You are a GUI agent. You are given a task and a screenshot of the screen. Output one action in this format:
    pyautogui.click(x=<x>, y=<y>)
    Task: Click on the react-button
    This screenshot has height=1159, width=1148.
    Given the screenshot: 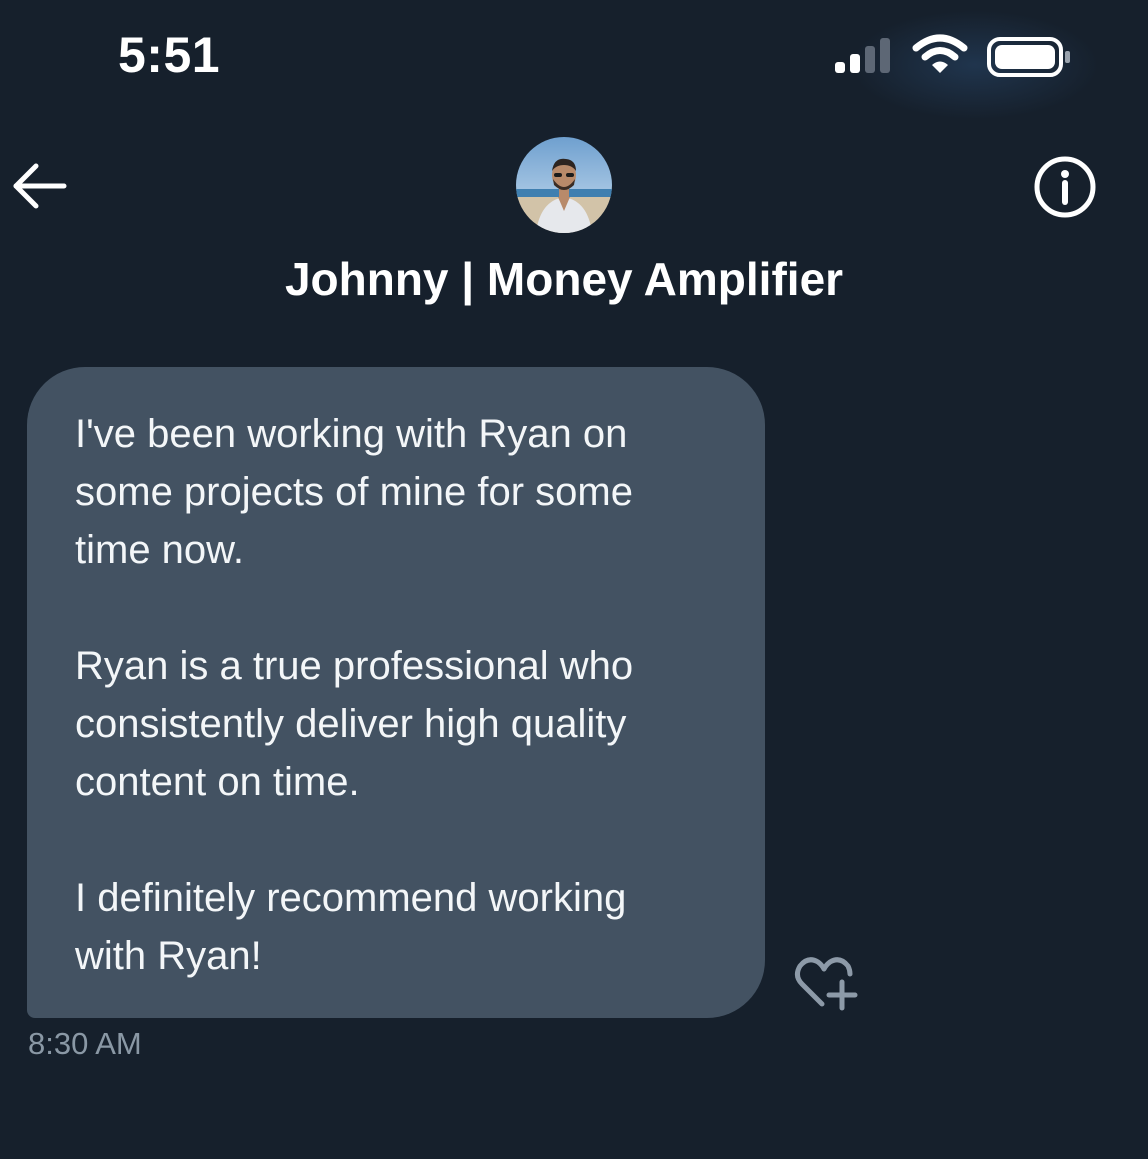 What is the action you would take?
    pyautogui.click(x=825, y=983)
    